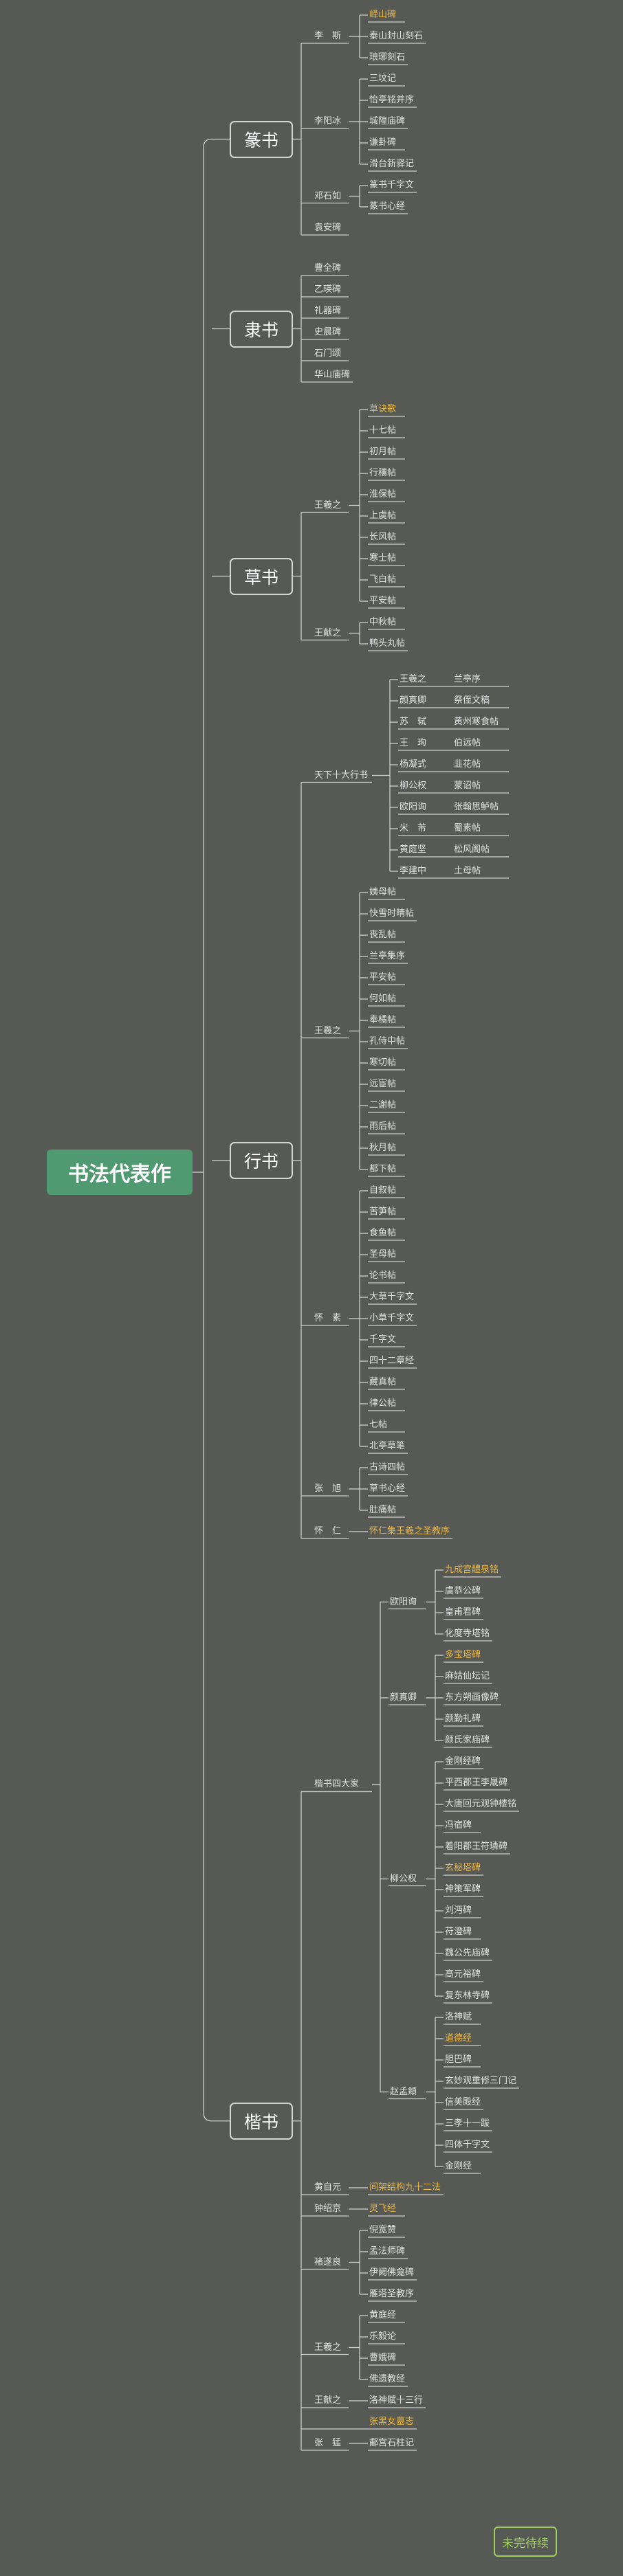  What do you see at coordinates (463, 1655) in the screenshot?
I see `work-label: 多宝塔碑` at bounding box center [463, 1655].